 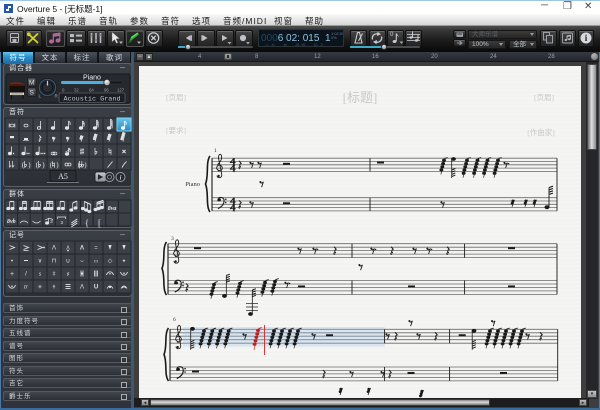 What do you see at coordinates (31, 83) in the screenshot?
I see `svg-text: M` at bounding box center [31, 83].